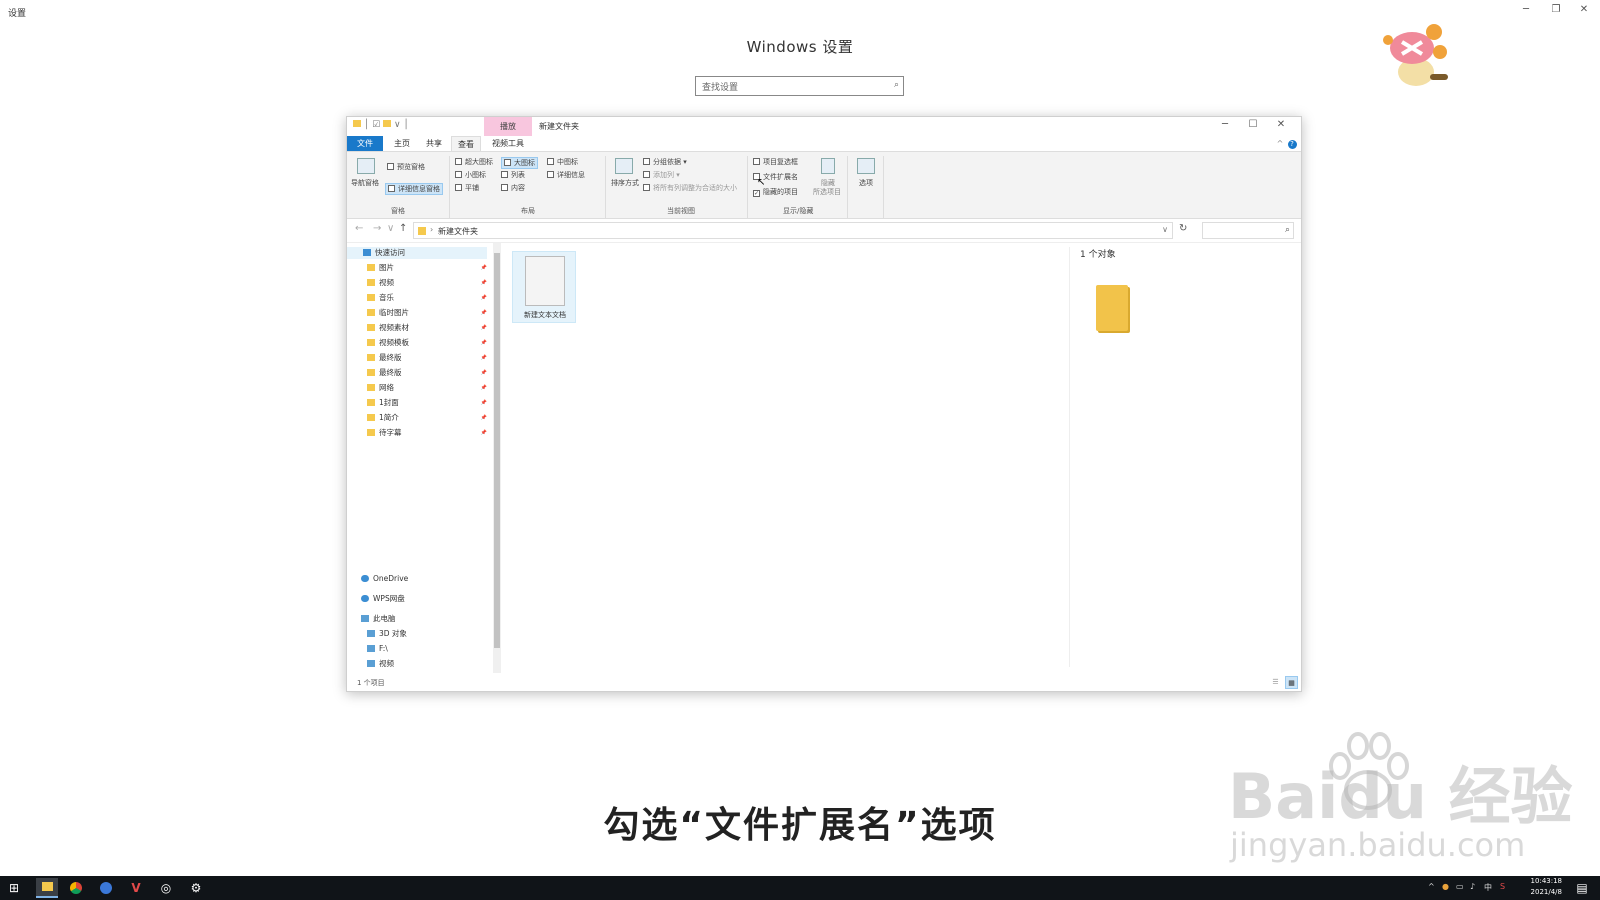  What do you see at coordinates (793, 230) in the screenshot?
I see `address-path-field: › 新建文件夹 ∨` at bounding box center [793, 230].